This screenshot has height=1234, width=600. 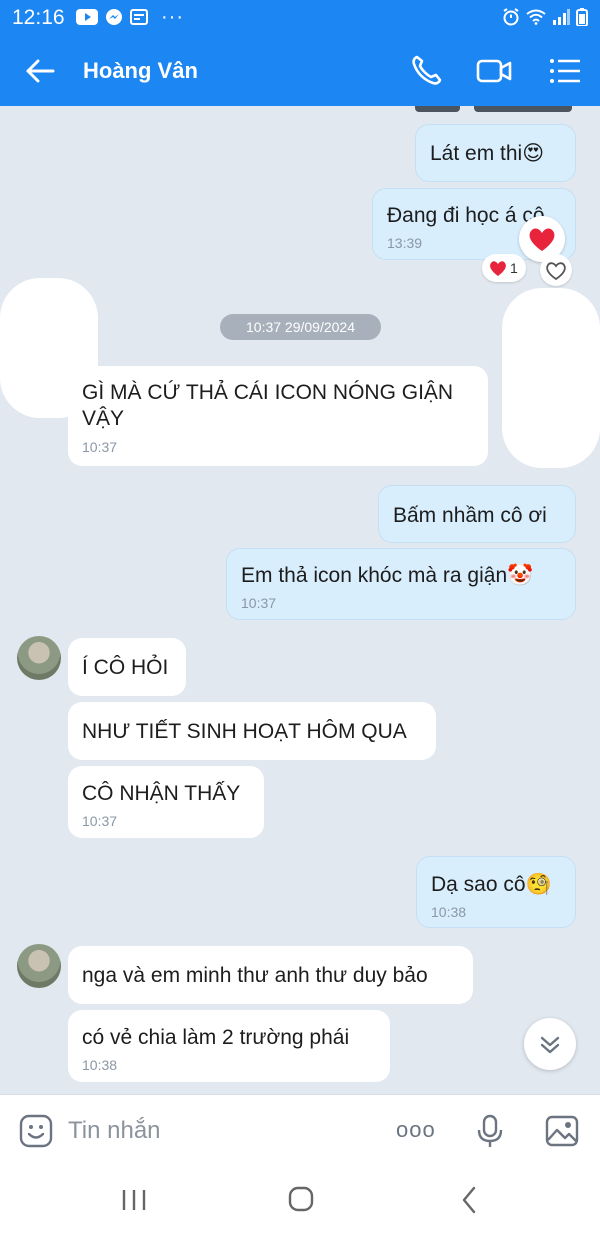 What do you see at coordinates (416, 1130) in the screenshot?
I see `more-options-icon: ooo` at bounding box center [416, 1130].